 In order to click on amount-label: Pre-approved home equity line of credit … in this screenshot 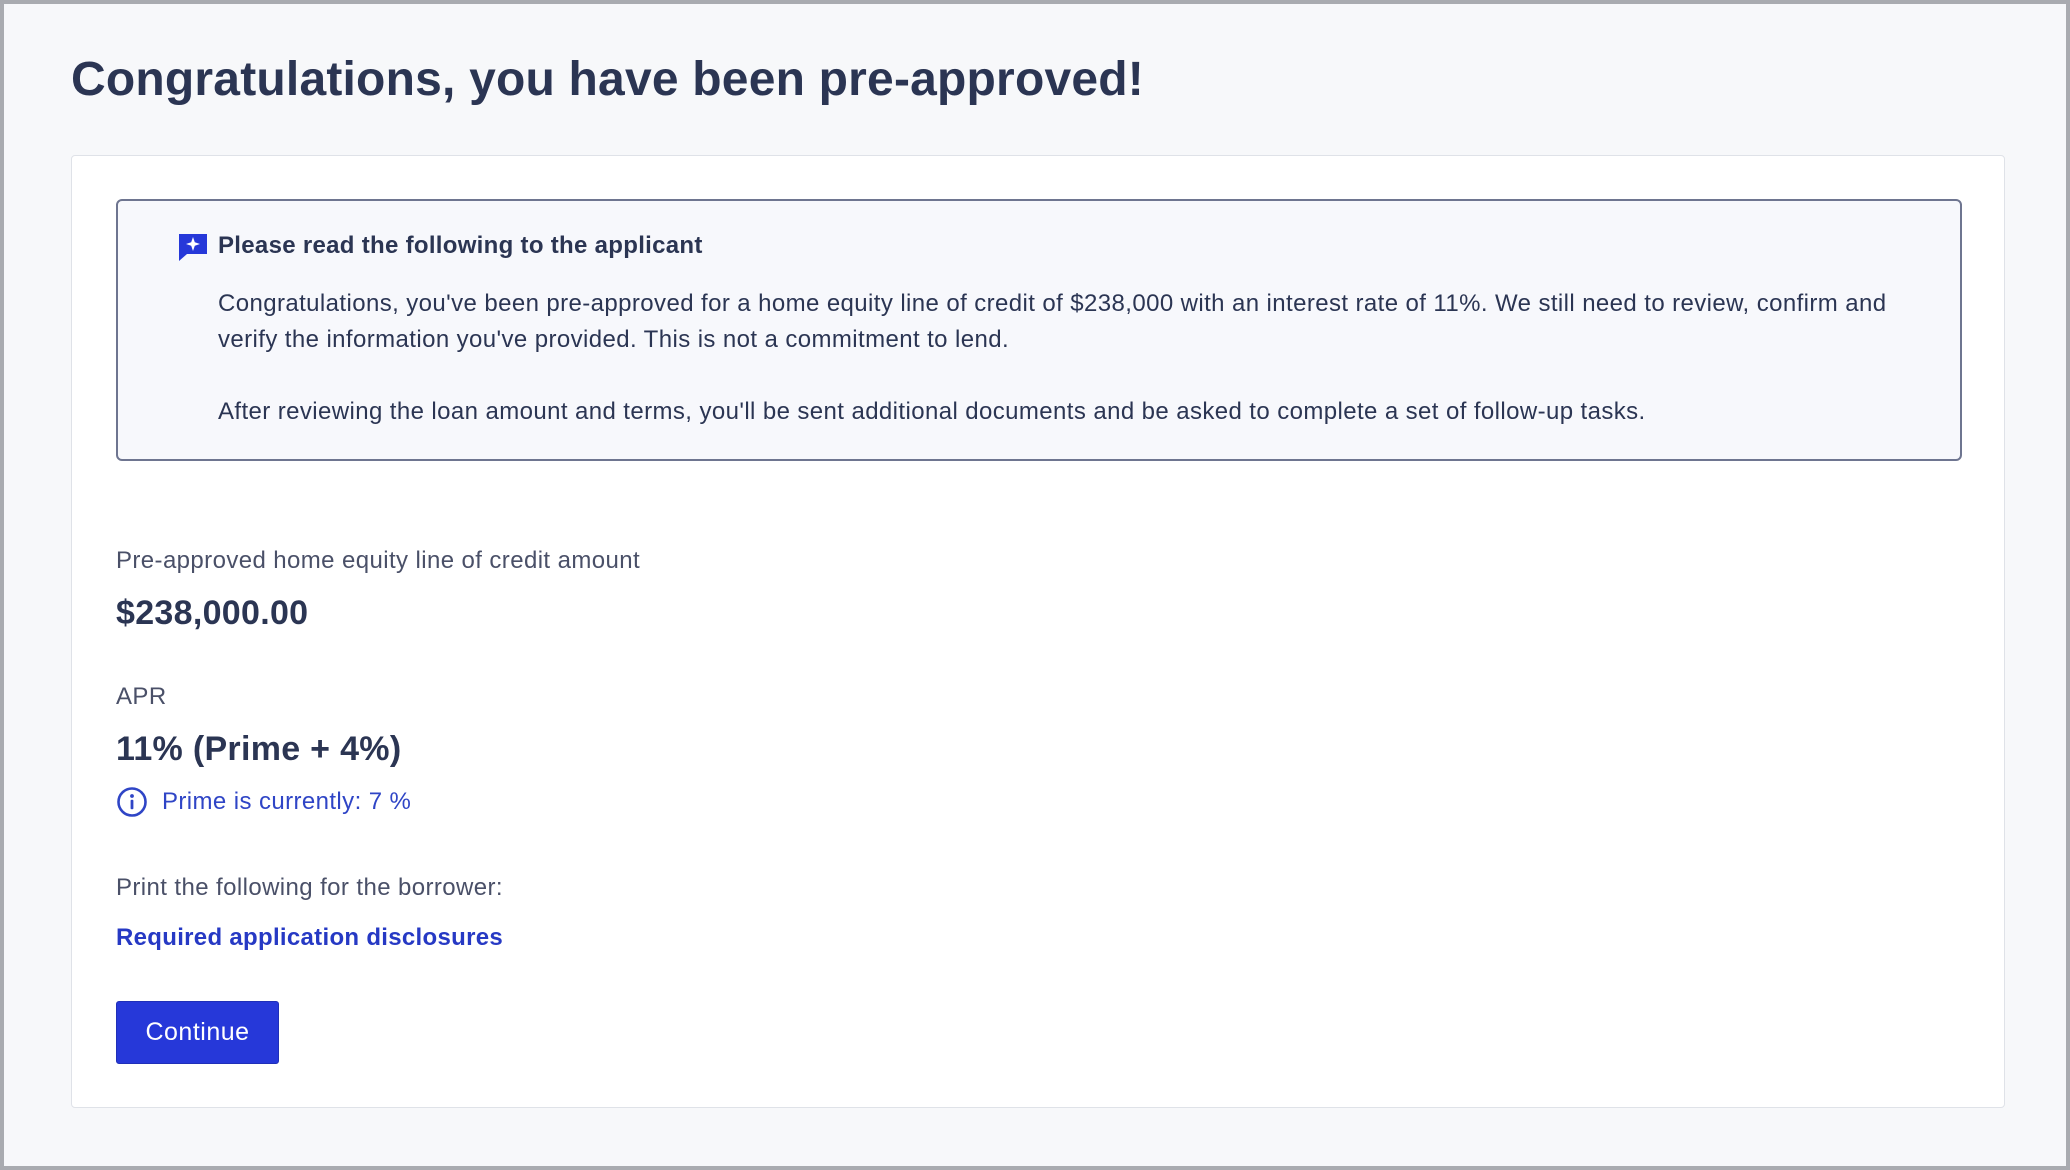, I will do `click(378, 560)`.